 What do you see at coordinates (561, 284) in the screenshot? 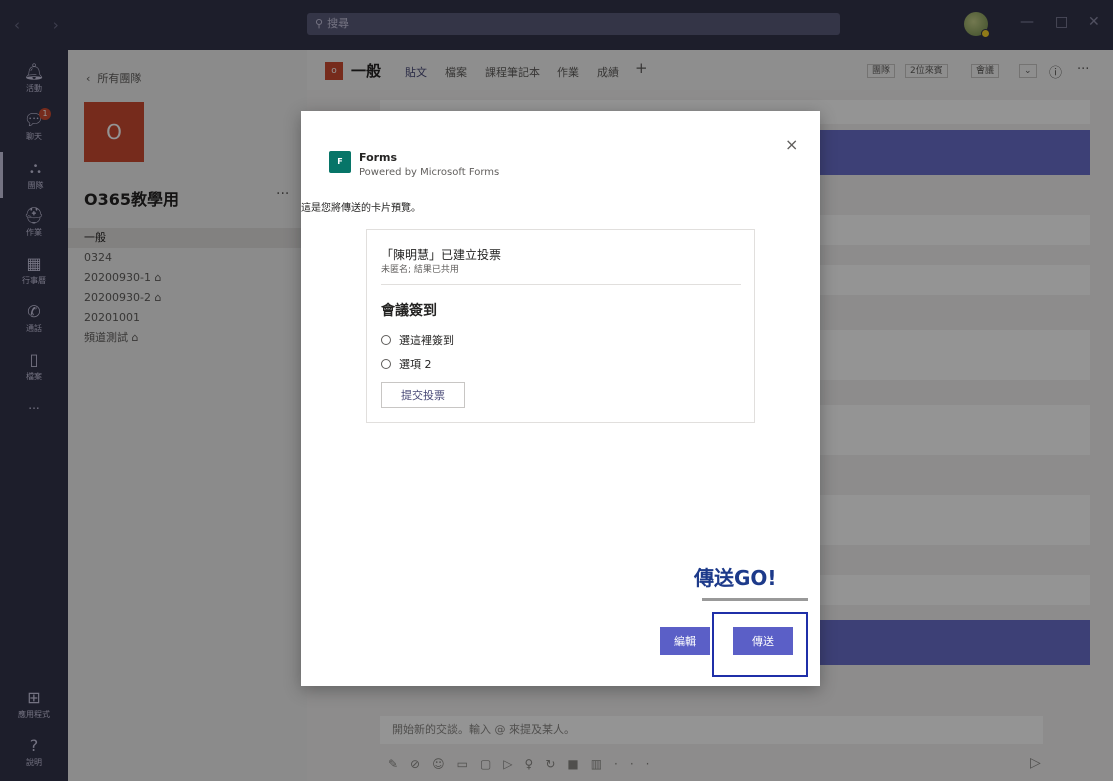
I see `divider` at bounding box center [561, 284].